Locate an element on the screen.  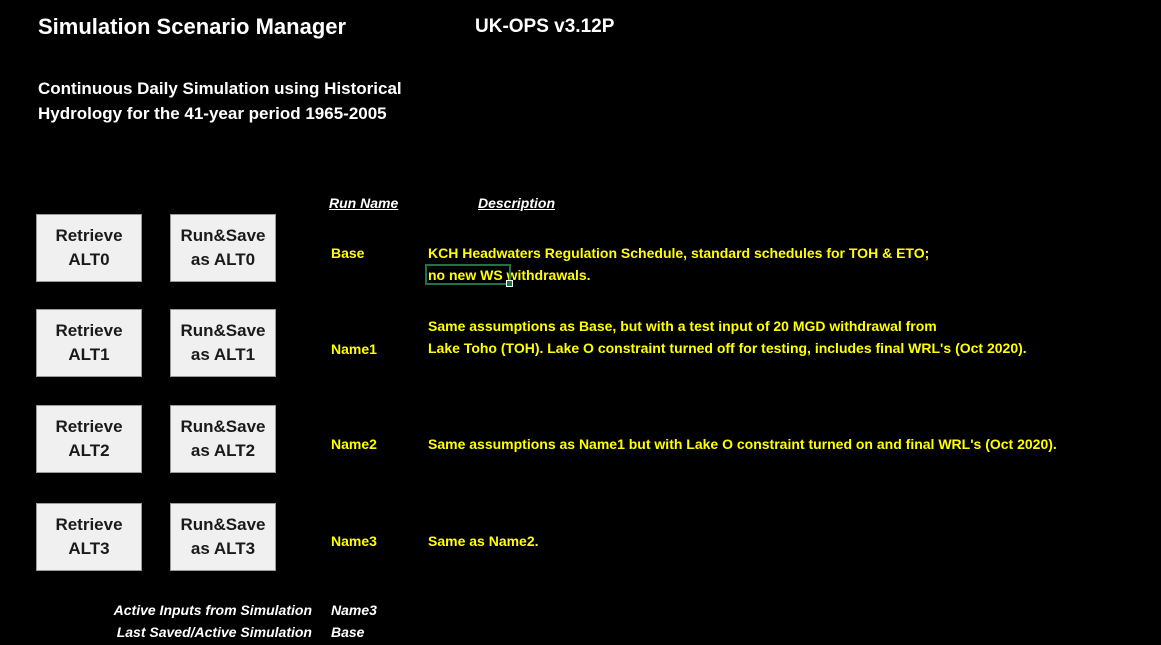
retrieve-alt0-button: Retrieve ALT0 is located at coordinates (89, 248).